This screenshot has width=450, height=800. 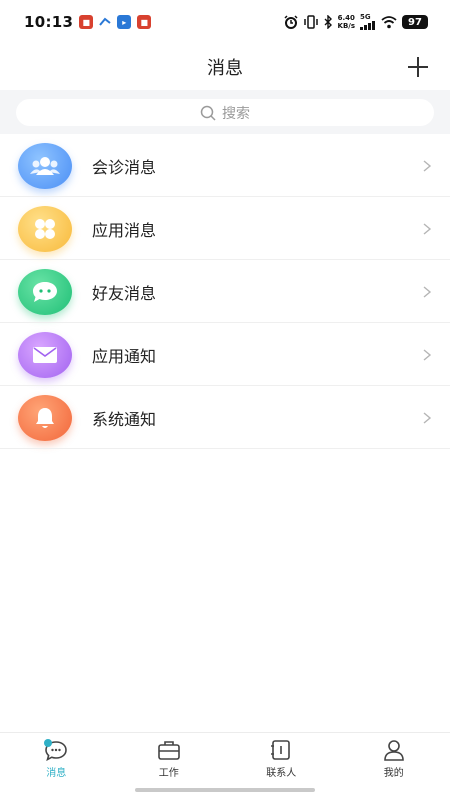 I want to click on status-bar: 10:13 ■ ▸ ■ 6.40 KB/s 5G 97, so click(x=225, y=22).